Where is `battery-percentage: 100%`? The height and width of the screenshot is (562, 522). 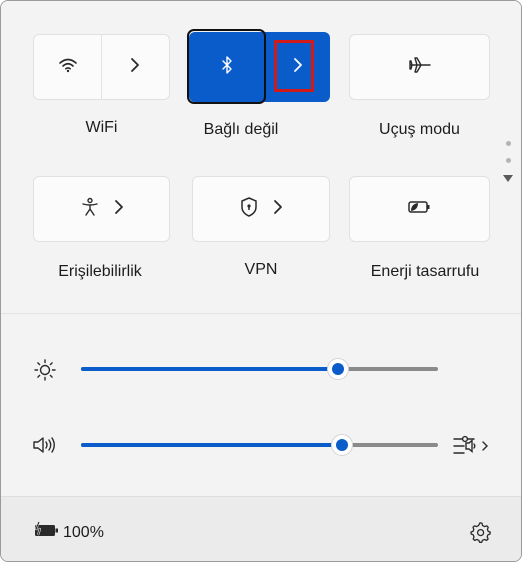 battery-percentage: 100% is located at coordinates (83, 533).